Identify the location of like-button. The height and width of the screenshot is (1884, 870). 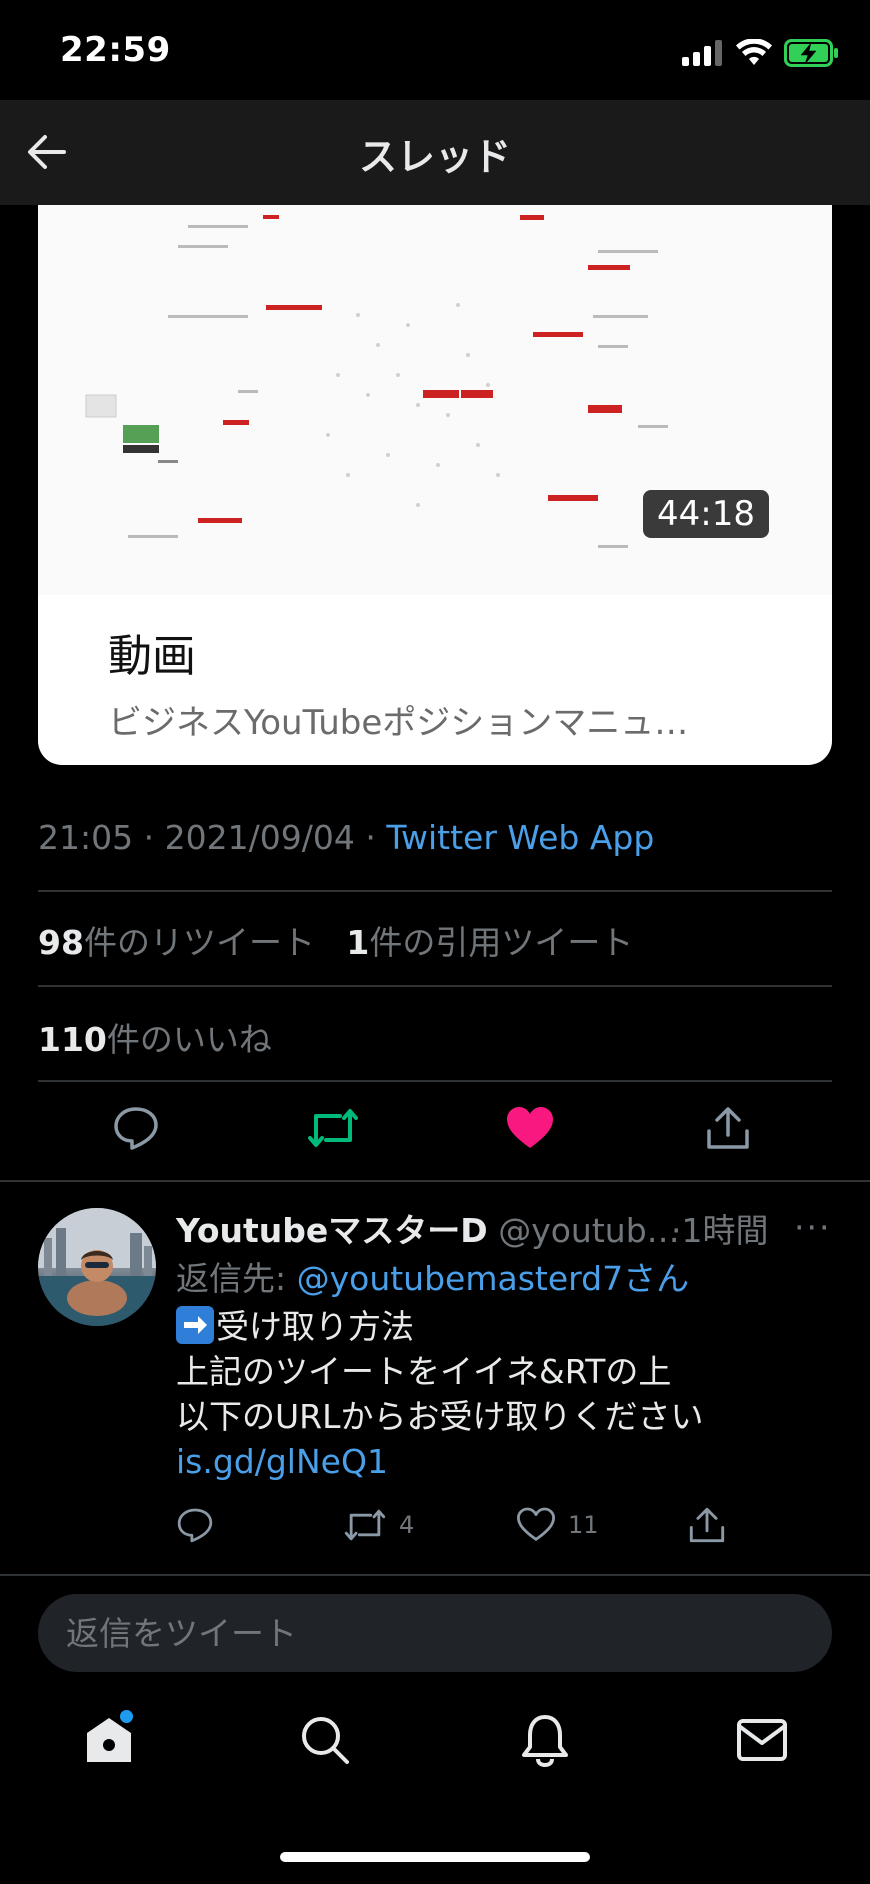
(530, 1128).